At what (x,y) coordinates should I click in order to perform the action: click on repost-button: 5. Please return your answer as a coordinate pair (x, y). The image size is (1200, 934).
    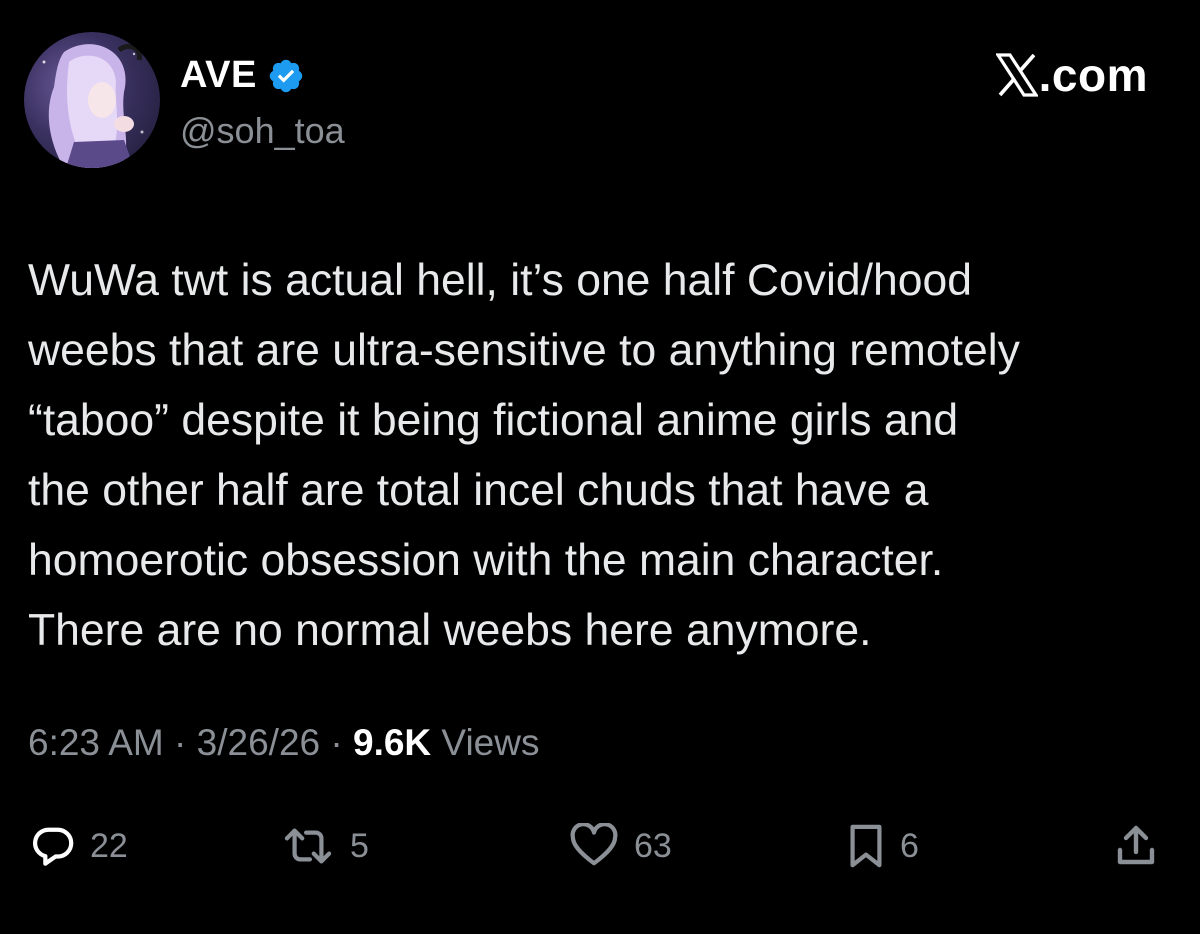
    Looking at the image, I should click on (324, 846).